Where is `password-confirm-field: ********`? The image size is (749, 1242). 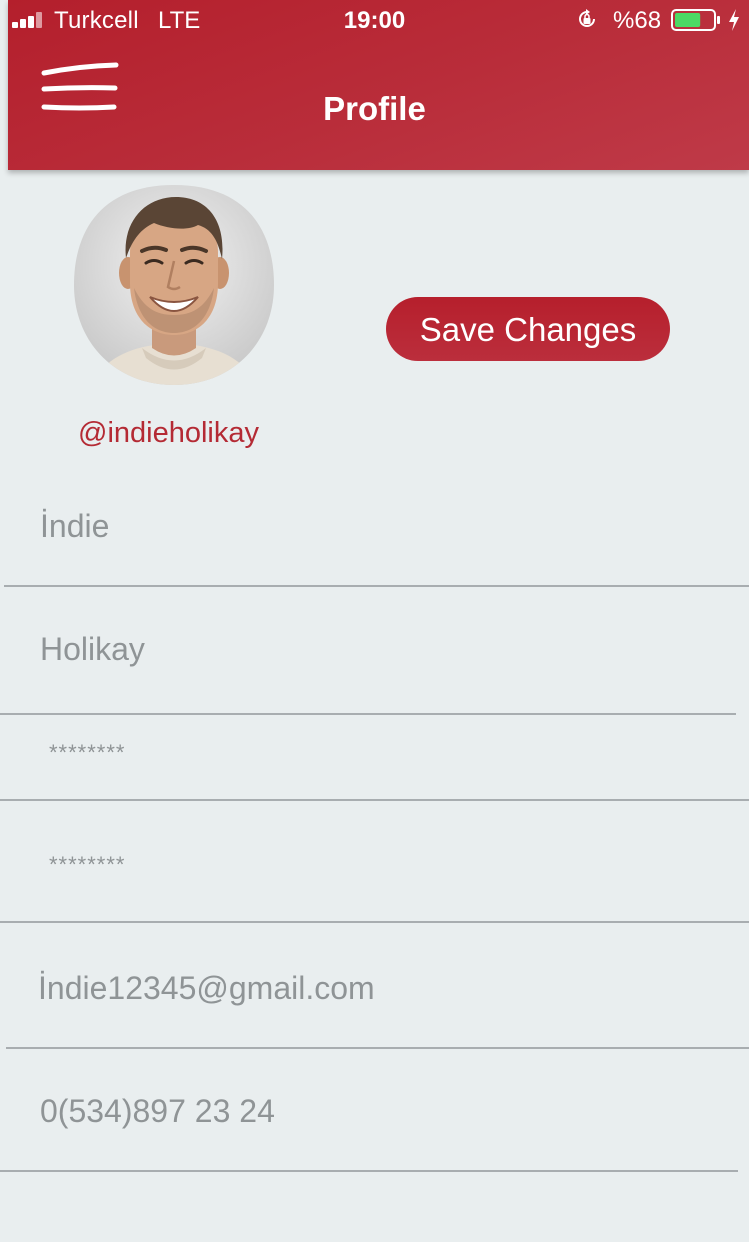 password-confirm-field: ******** is located at coordinates (87, 865).